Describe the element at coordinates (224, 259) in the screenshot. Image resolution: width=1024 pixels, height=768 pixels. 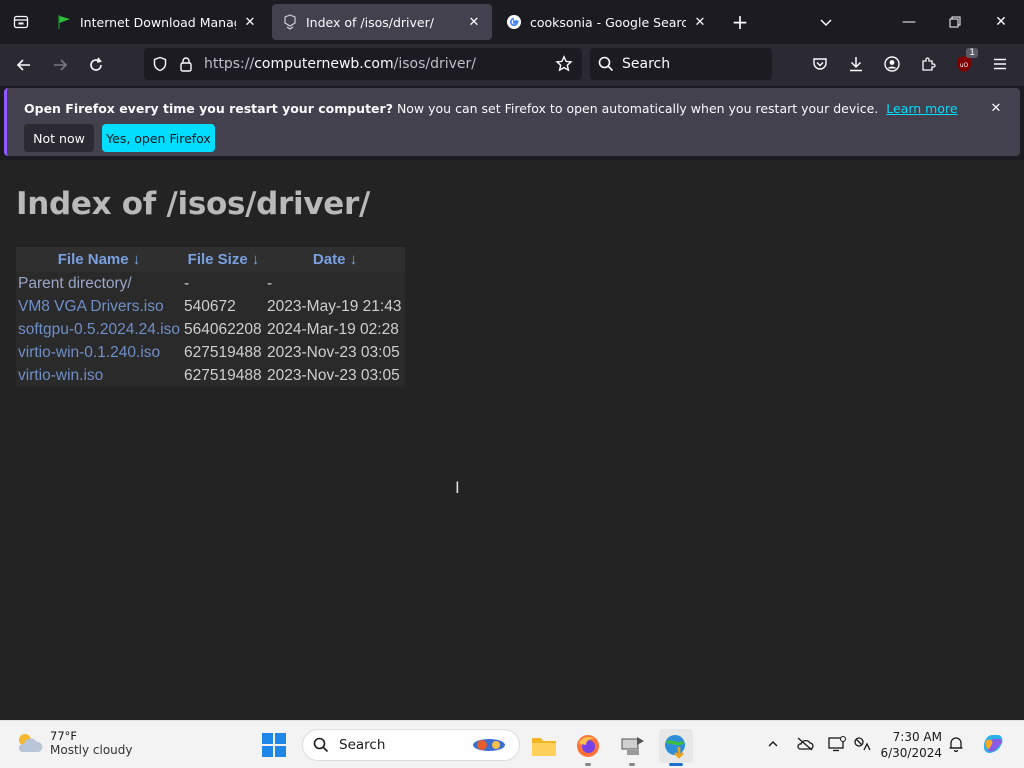
I see `sort-by-size-header: File Size ↓` at that location.